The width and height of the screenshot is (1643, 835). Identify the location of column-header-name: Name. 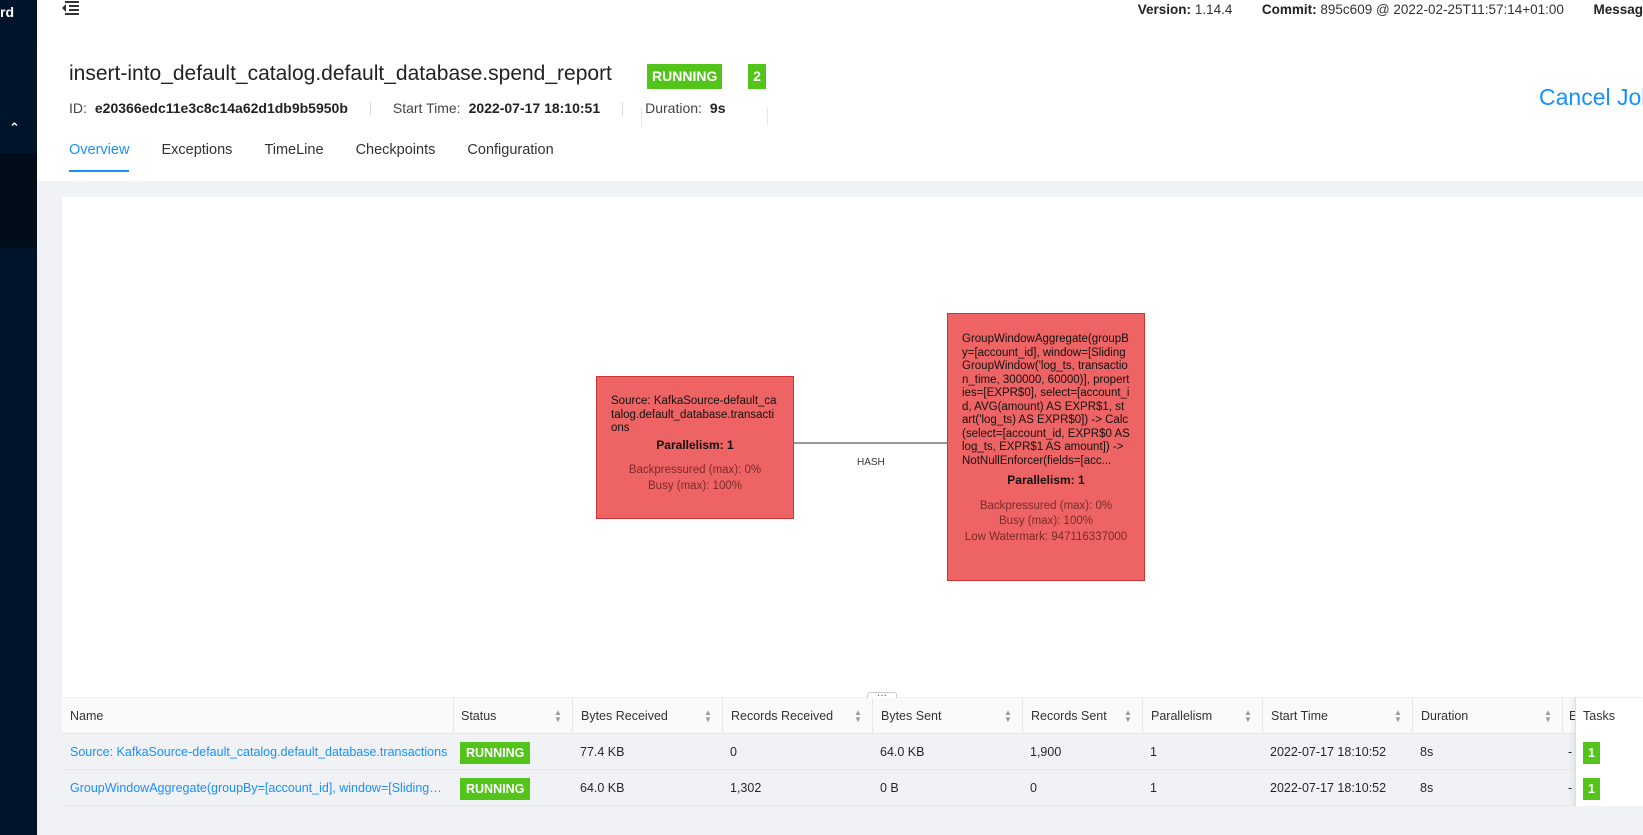
(260, 716).